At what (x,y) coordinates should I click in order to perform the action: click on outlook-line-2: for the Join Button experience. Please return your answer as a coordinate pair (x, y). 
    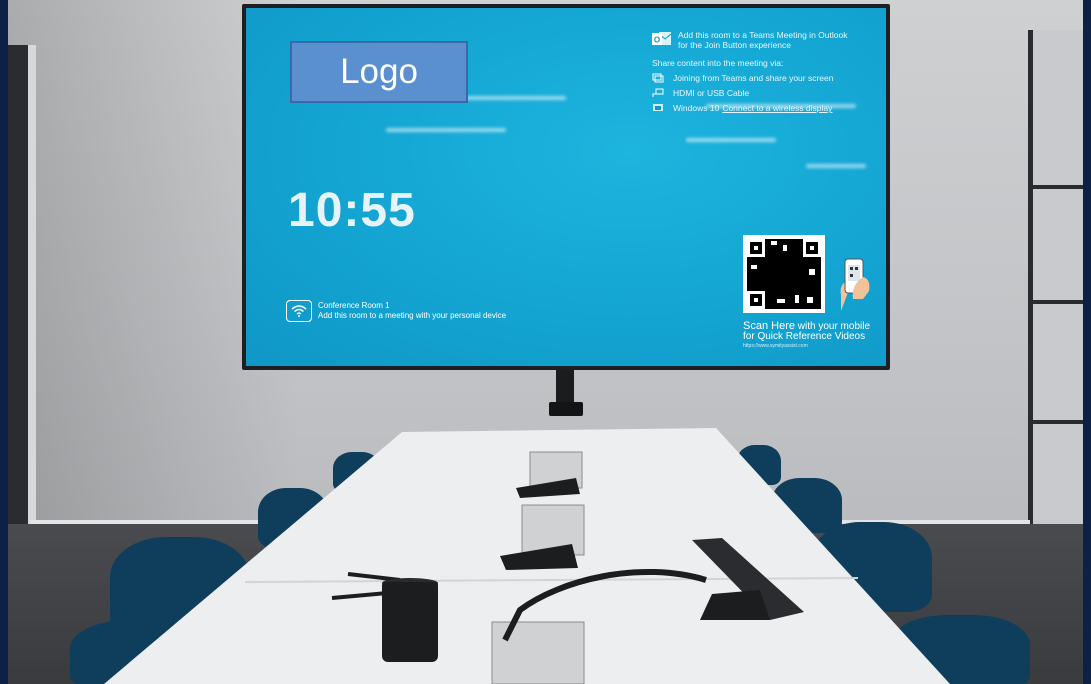
    Looking at the image, I should click on (734, 45).